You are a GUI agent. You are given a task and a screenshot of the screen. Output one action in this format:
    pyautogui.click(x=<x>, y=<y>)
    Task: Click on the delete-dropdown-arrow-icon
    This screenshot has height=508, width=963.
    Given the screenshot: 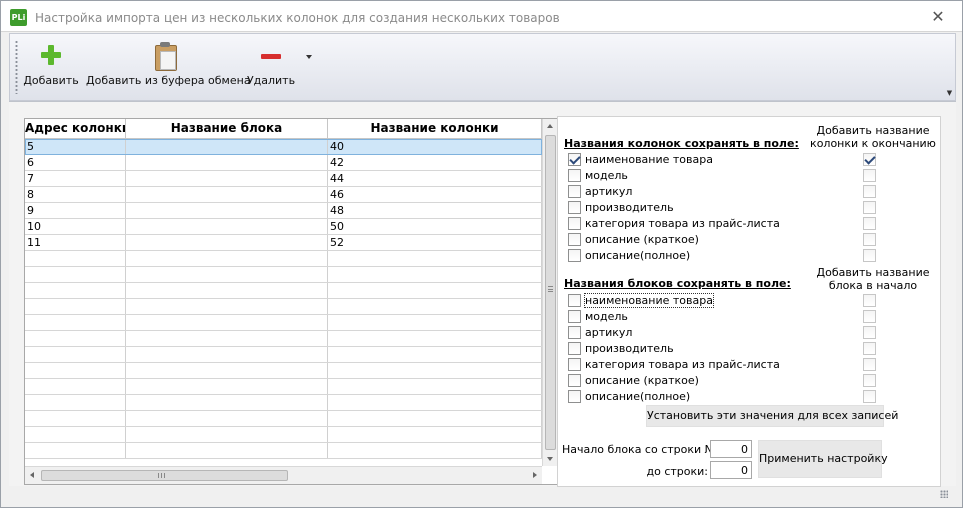 What is the action you would take?
    pyautogui.click(x=309, y=57)
    